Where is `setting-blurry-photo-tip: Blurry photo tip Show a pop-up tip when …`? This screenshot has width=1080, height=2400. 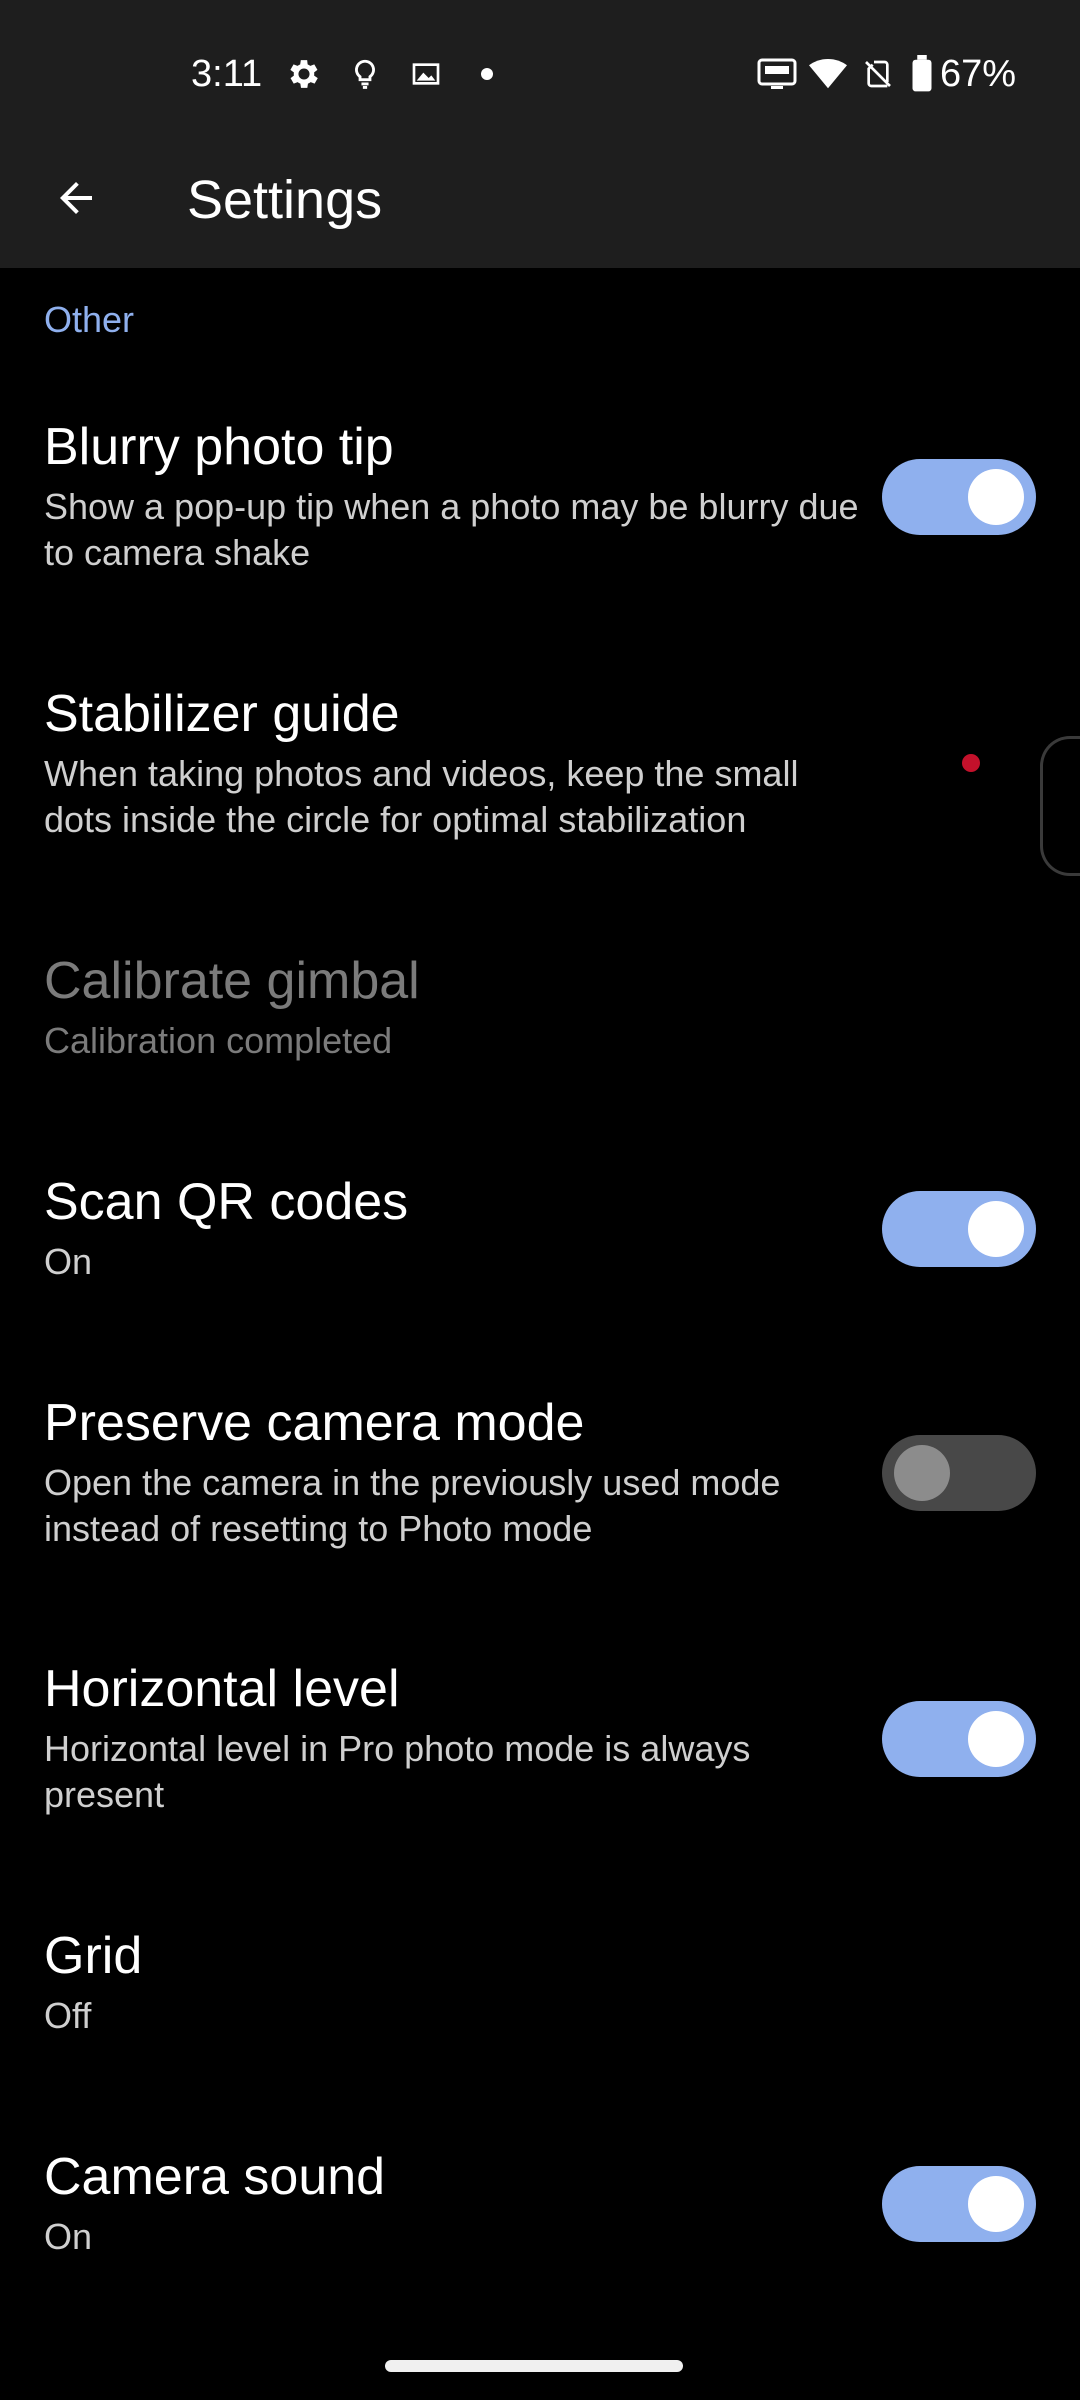
setting-blurry-photo-tip: Blurry photo tip Show a pop-up tip when … is located at coordinates (540, 509).